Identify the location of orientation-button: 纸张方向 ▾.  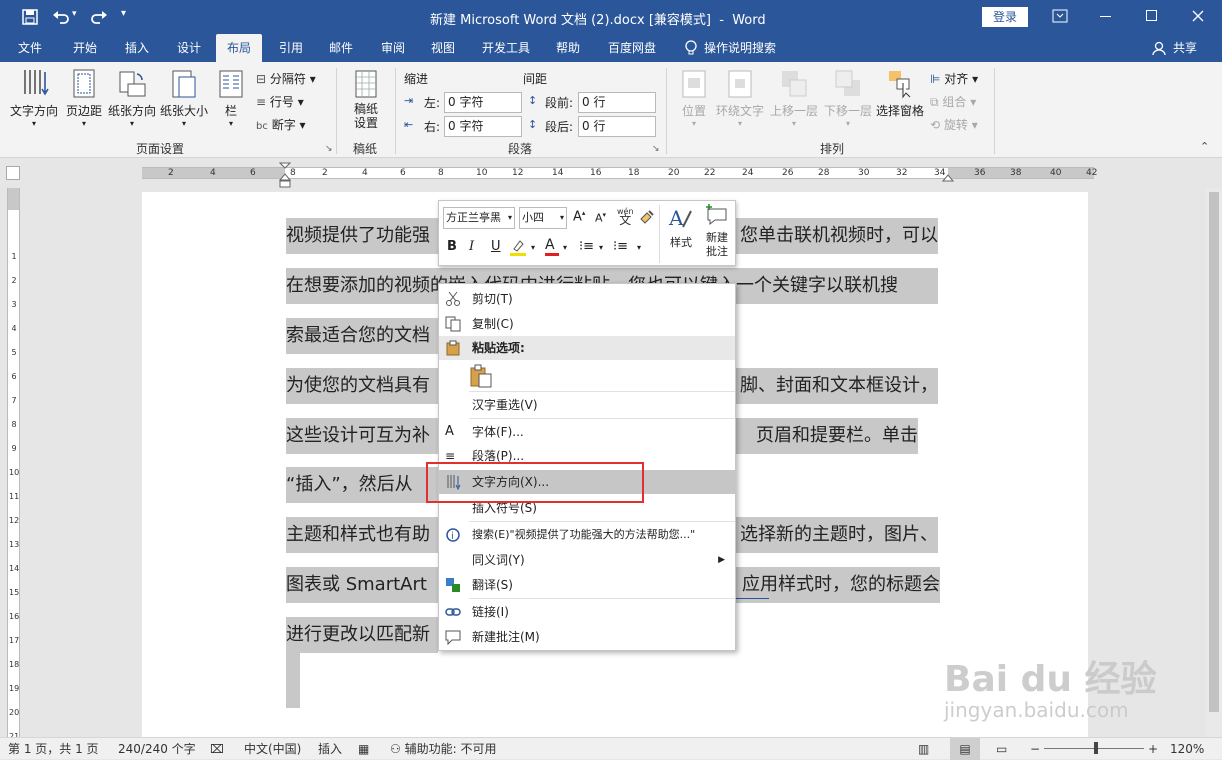
(132, 99).